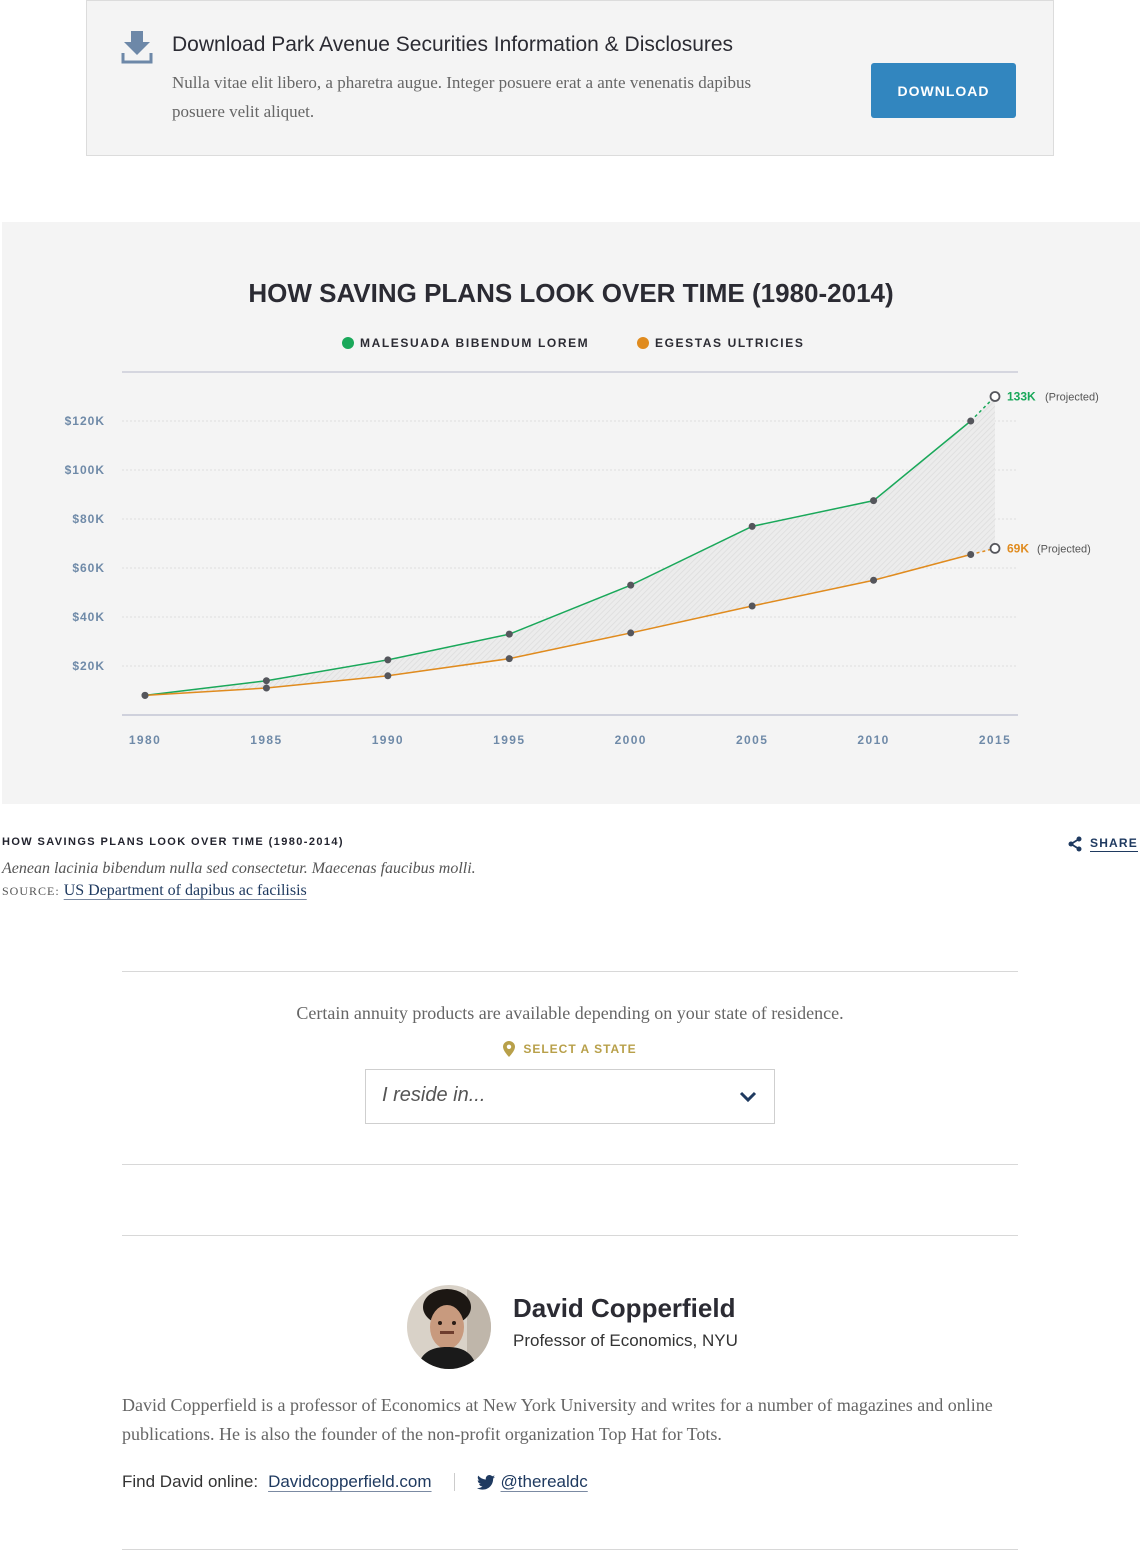 This screenshot has width=1140, height=1550. I want to click on x-tick-label: 2015, so click(995, 740).